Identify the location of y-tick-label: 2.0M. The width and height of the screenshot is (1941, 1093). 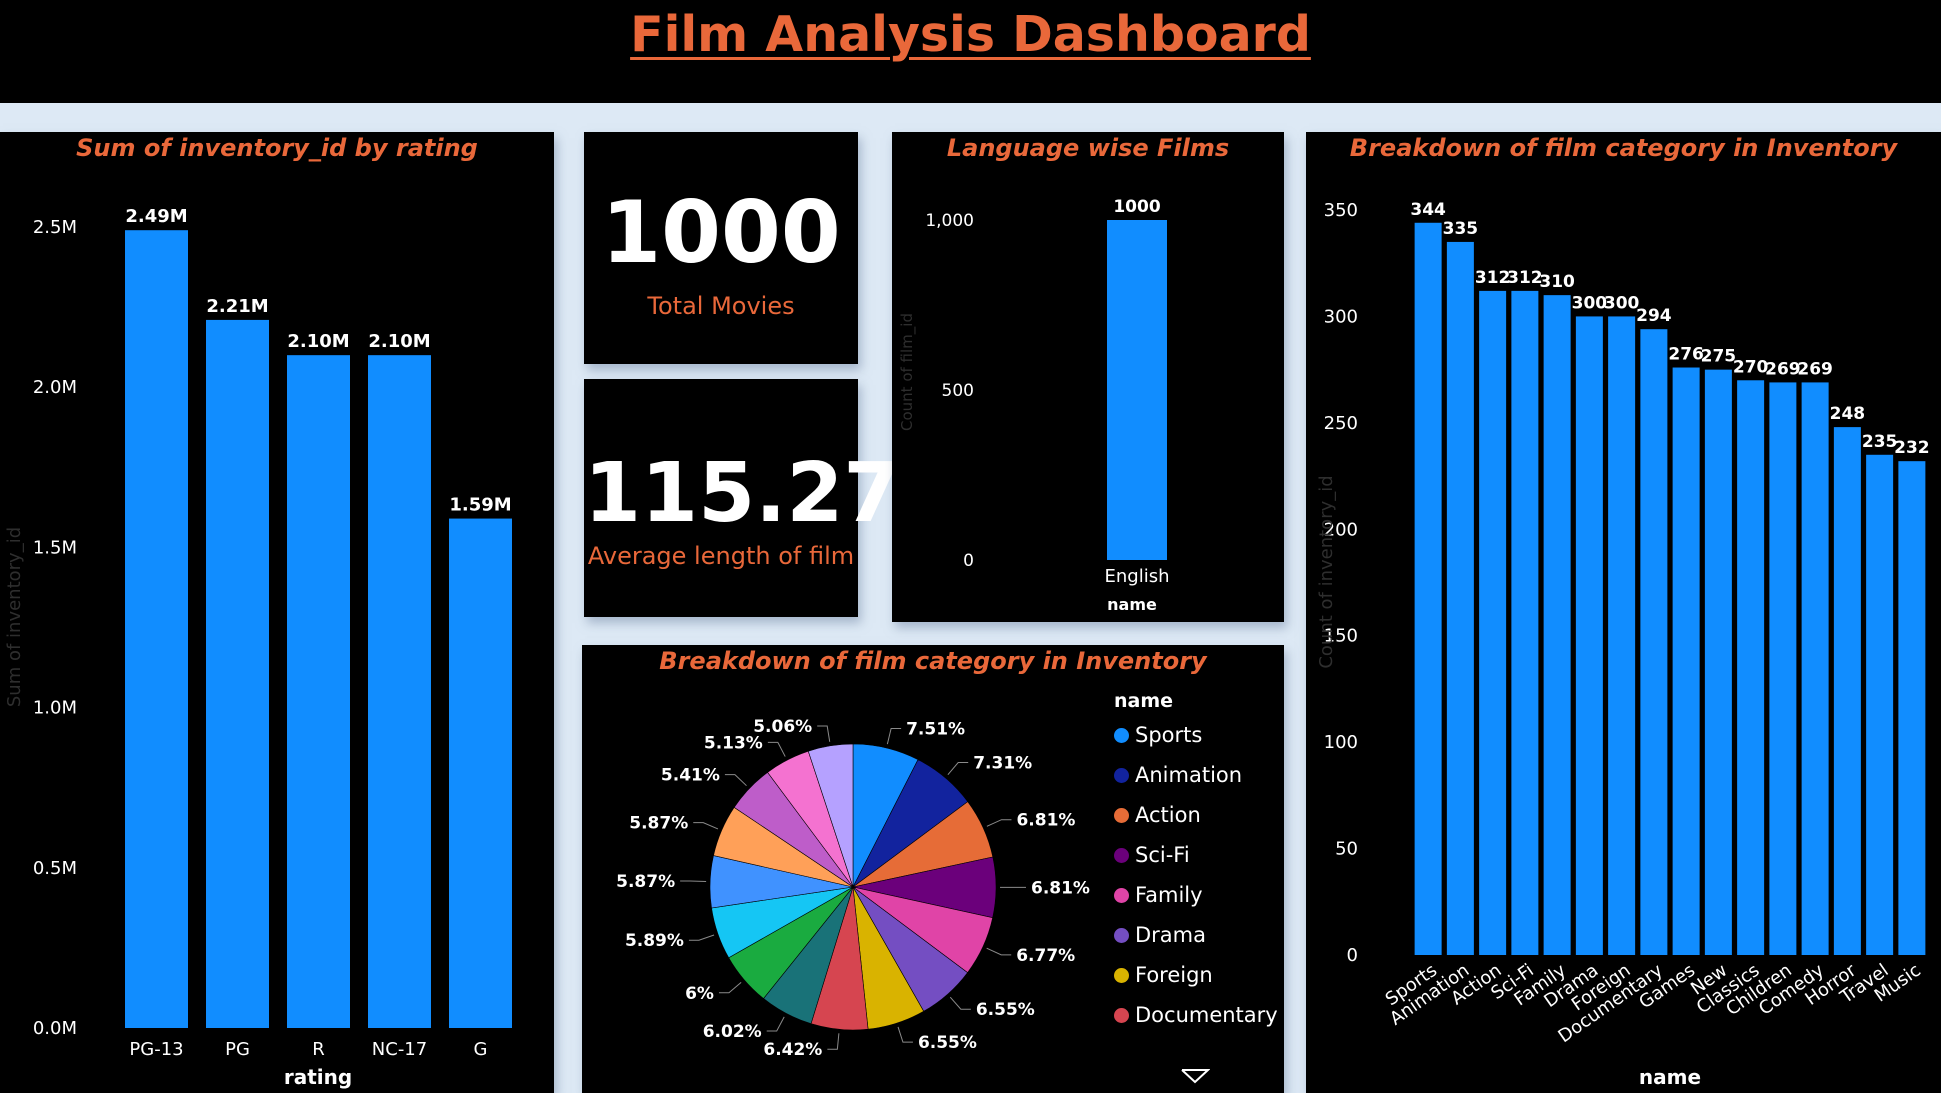
(55, 387).